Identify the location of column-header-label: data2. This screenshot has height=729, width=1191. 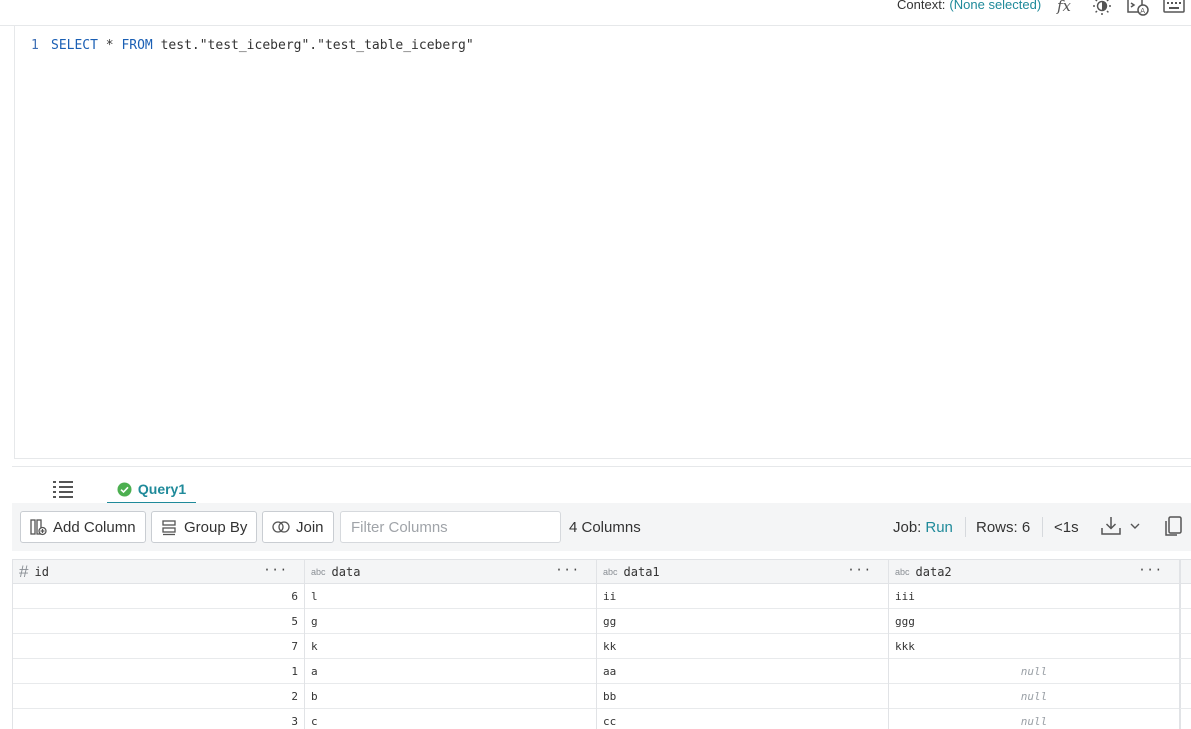
(933, 572).